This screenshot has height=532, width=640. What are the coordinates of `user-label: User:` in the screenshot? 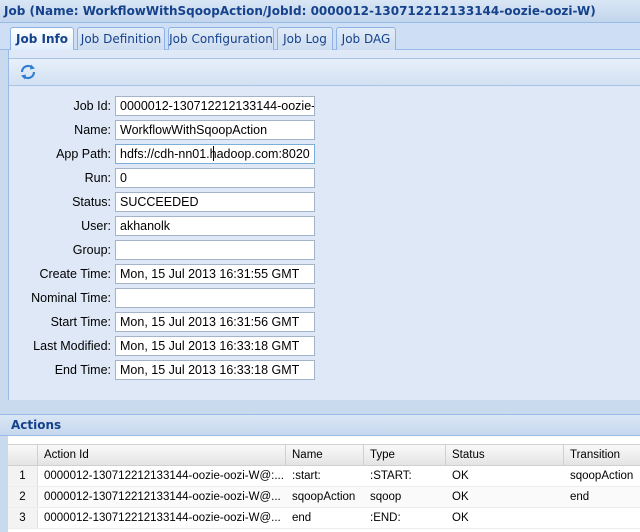 It's located at (96, 226).